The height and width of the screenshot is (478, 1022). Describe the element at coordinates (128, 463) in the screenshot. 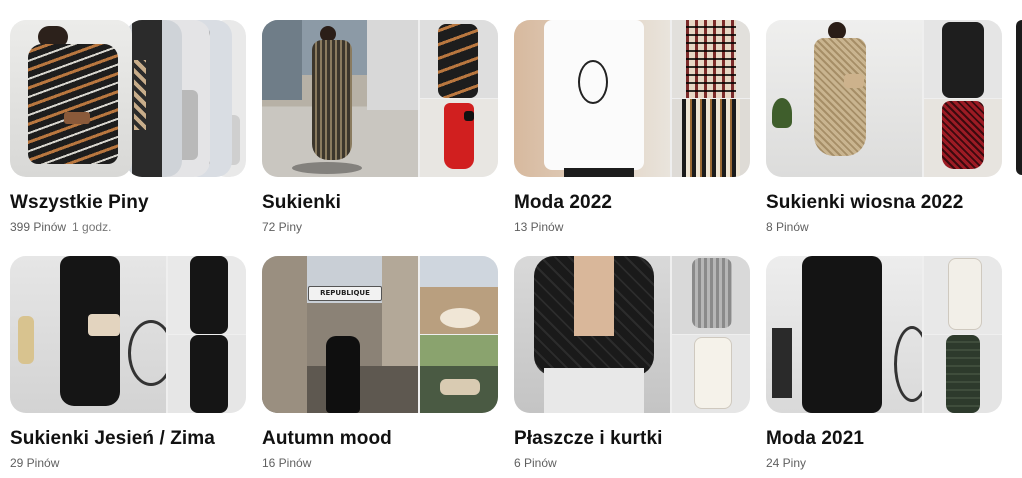

I see `board-meta: 29 Pinów` at that location.